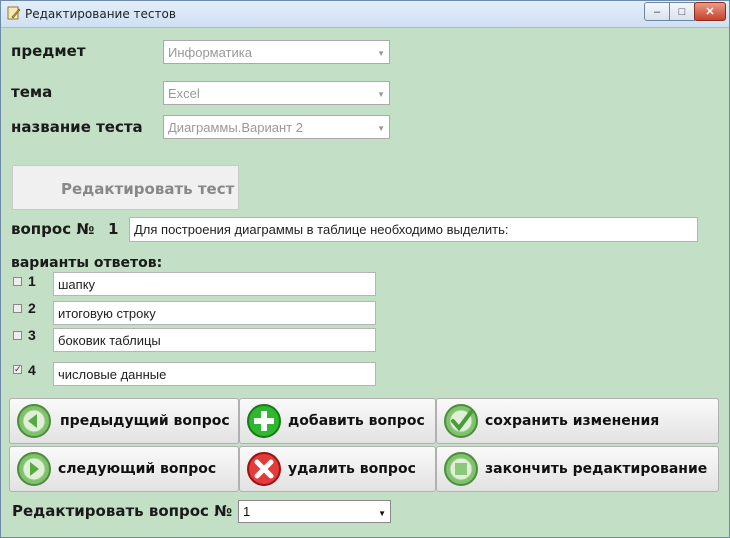 This screenshot has height=538, width=730. I want to click on title-bar: Редактирование тестов – □ ✕, so click(365, 14).